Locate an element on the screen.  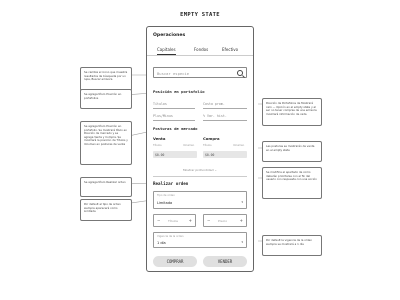
buy-label: Compra is located at coordinates (211, 138).